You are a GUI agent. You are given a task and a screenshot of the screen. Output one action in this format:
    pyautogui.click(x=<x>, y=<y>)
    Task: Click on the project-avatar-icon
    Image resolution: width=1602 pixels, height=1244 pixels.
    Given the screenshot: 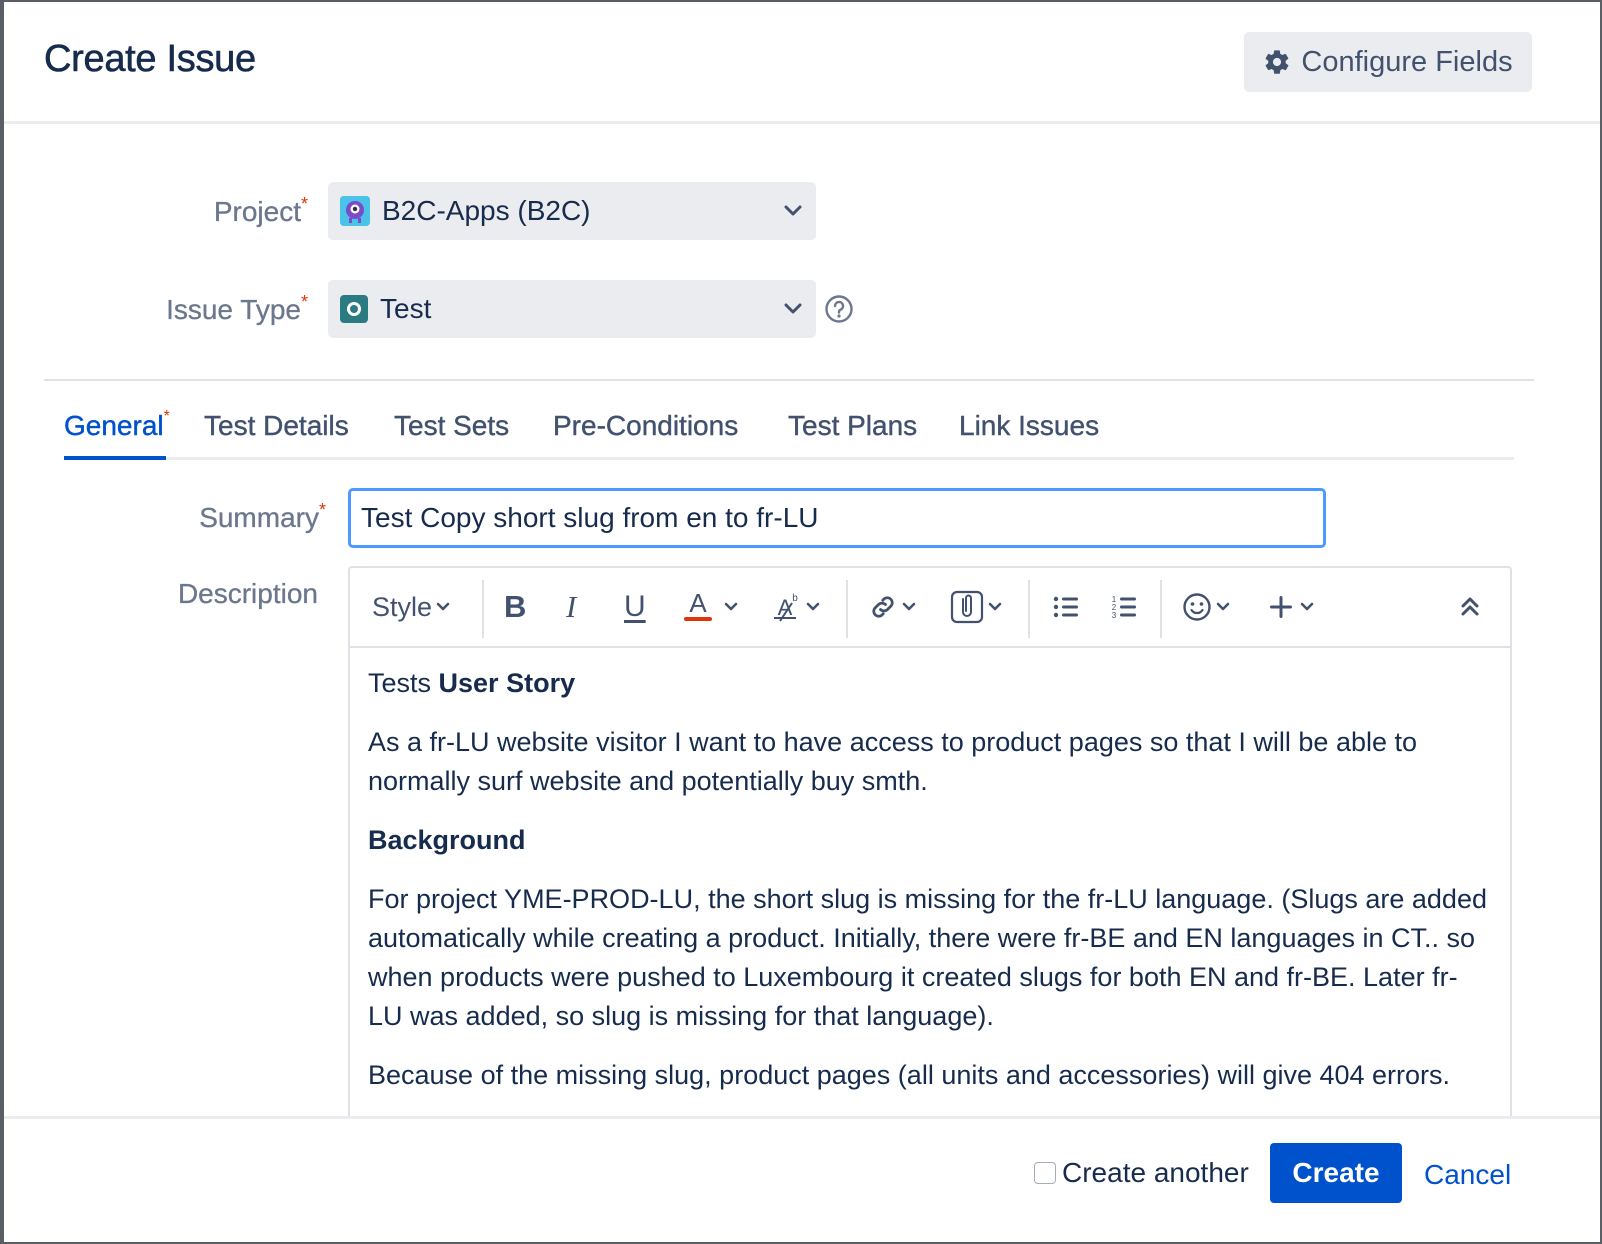 What is the action you would take?
    pyautogui.click(x=355, y=211)
    